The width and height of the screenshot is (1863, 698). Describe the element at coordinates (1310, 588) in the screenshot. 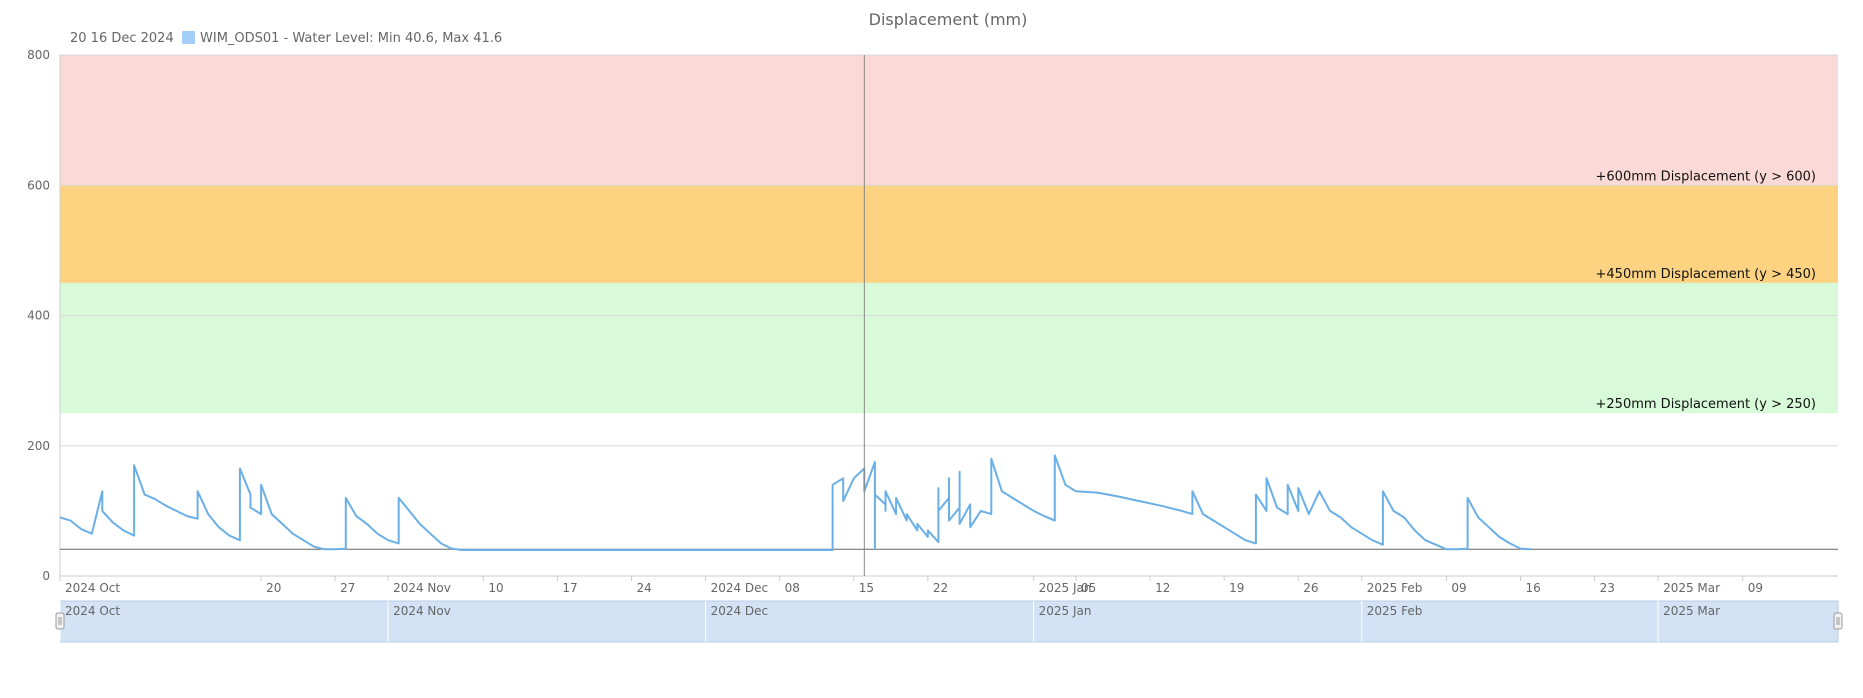

I see `x-tick-label: 26` at that location.